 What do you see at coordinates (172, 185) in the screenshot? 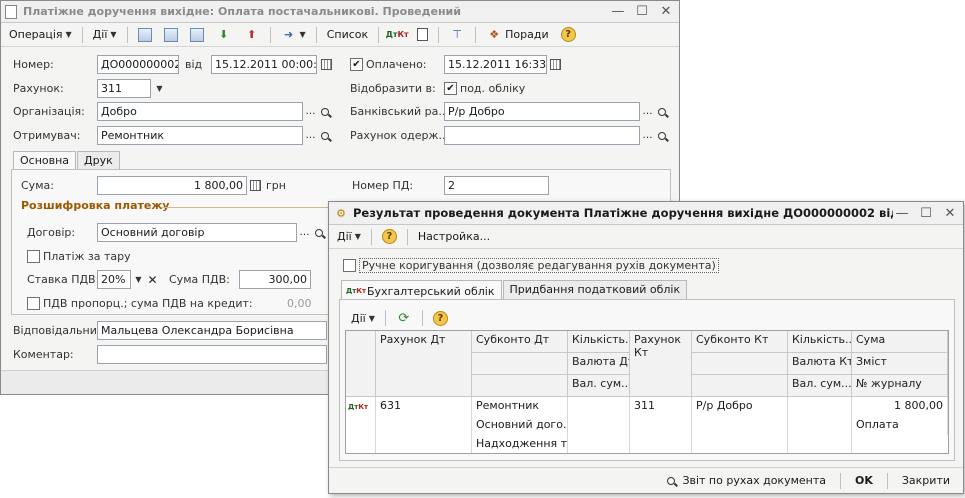
I see `sum-field: 1 800,00` at bounding box center [172, 185].